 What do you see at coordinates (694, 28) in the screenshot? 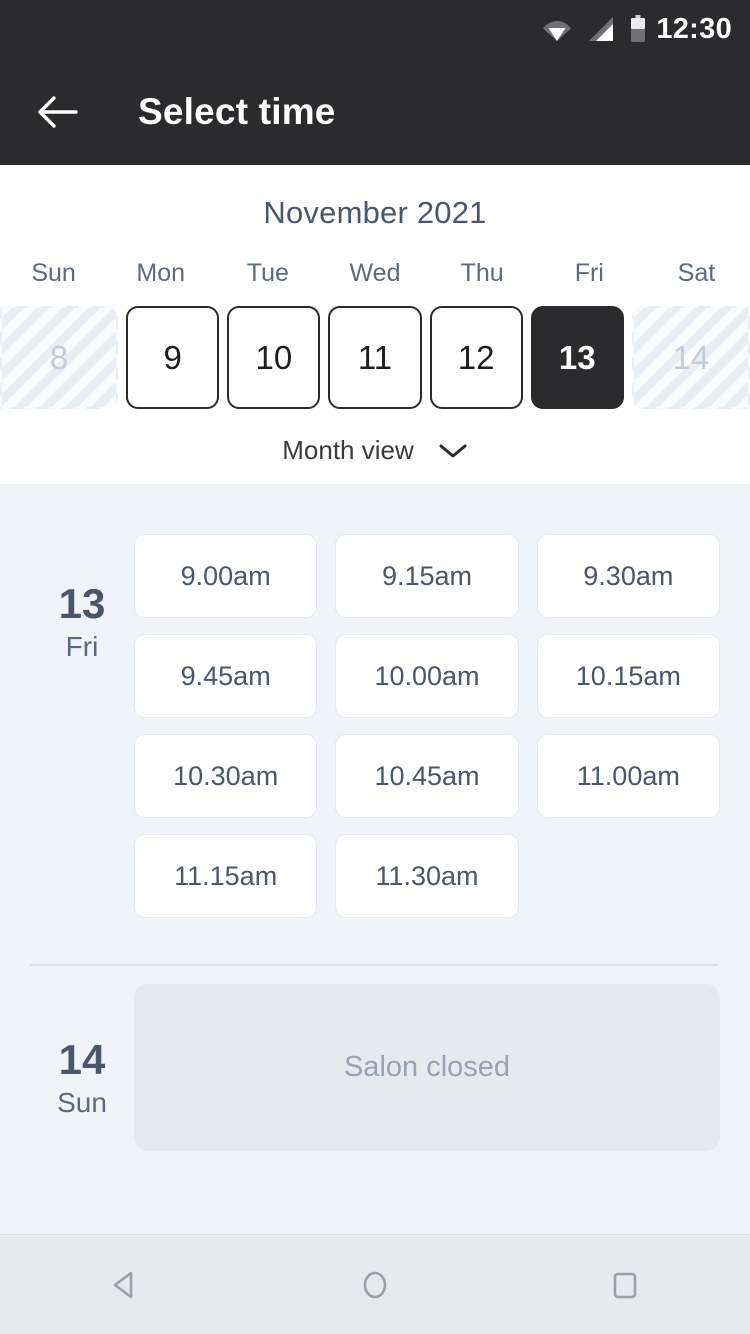
I see `status-time: 12:30` at bounding box center [694, 28].